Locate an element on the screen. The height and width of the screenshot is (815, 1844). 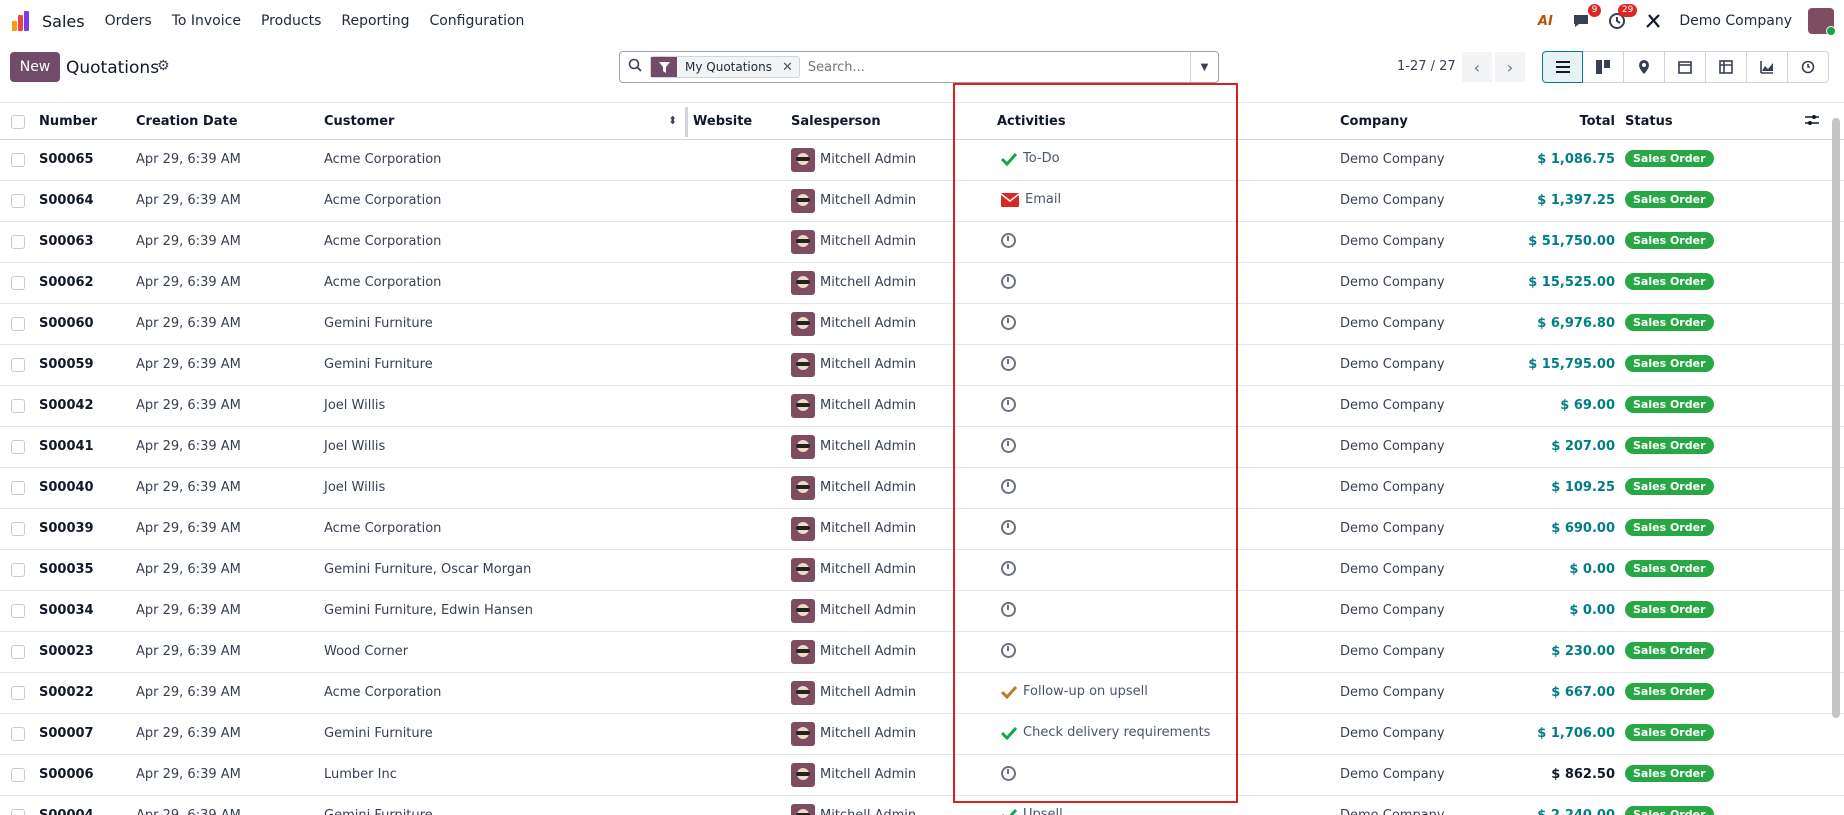
pivot-view-icon is located at coordinates (1726, 67).